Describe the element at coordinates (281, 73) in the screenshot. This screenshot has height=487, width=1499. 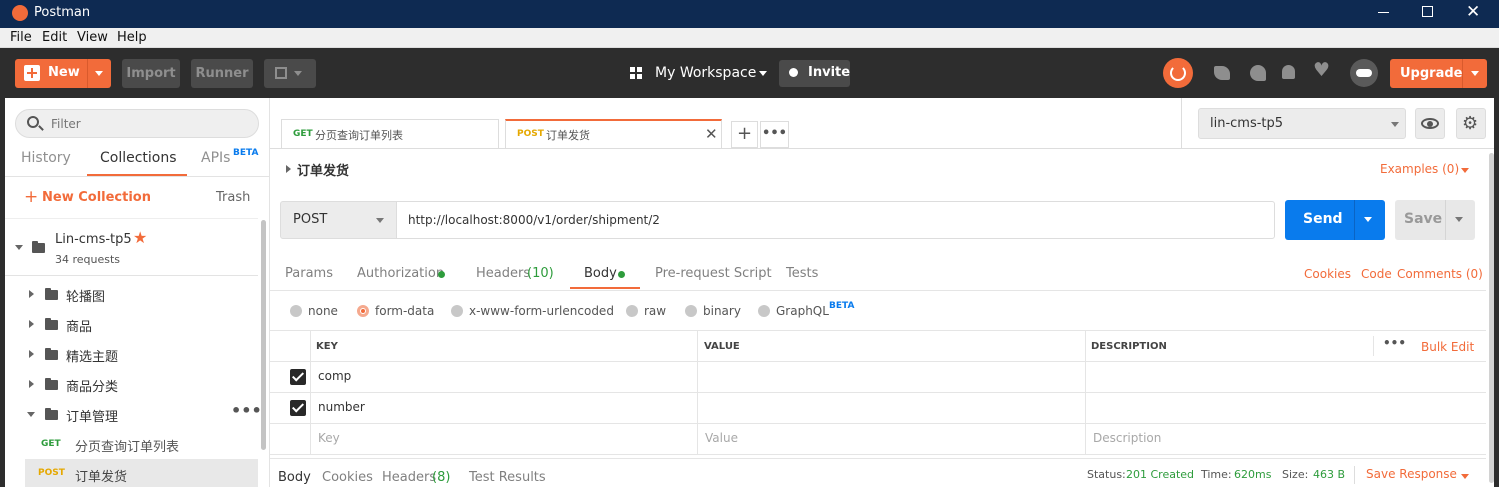
I see `new-window-icon` at that location.